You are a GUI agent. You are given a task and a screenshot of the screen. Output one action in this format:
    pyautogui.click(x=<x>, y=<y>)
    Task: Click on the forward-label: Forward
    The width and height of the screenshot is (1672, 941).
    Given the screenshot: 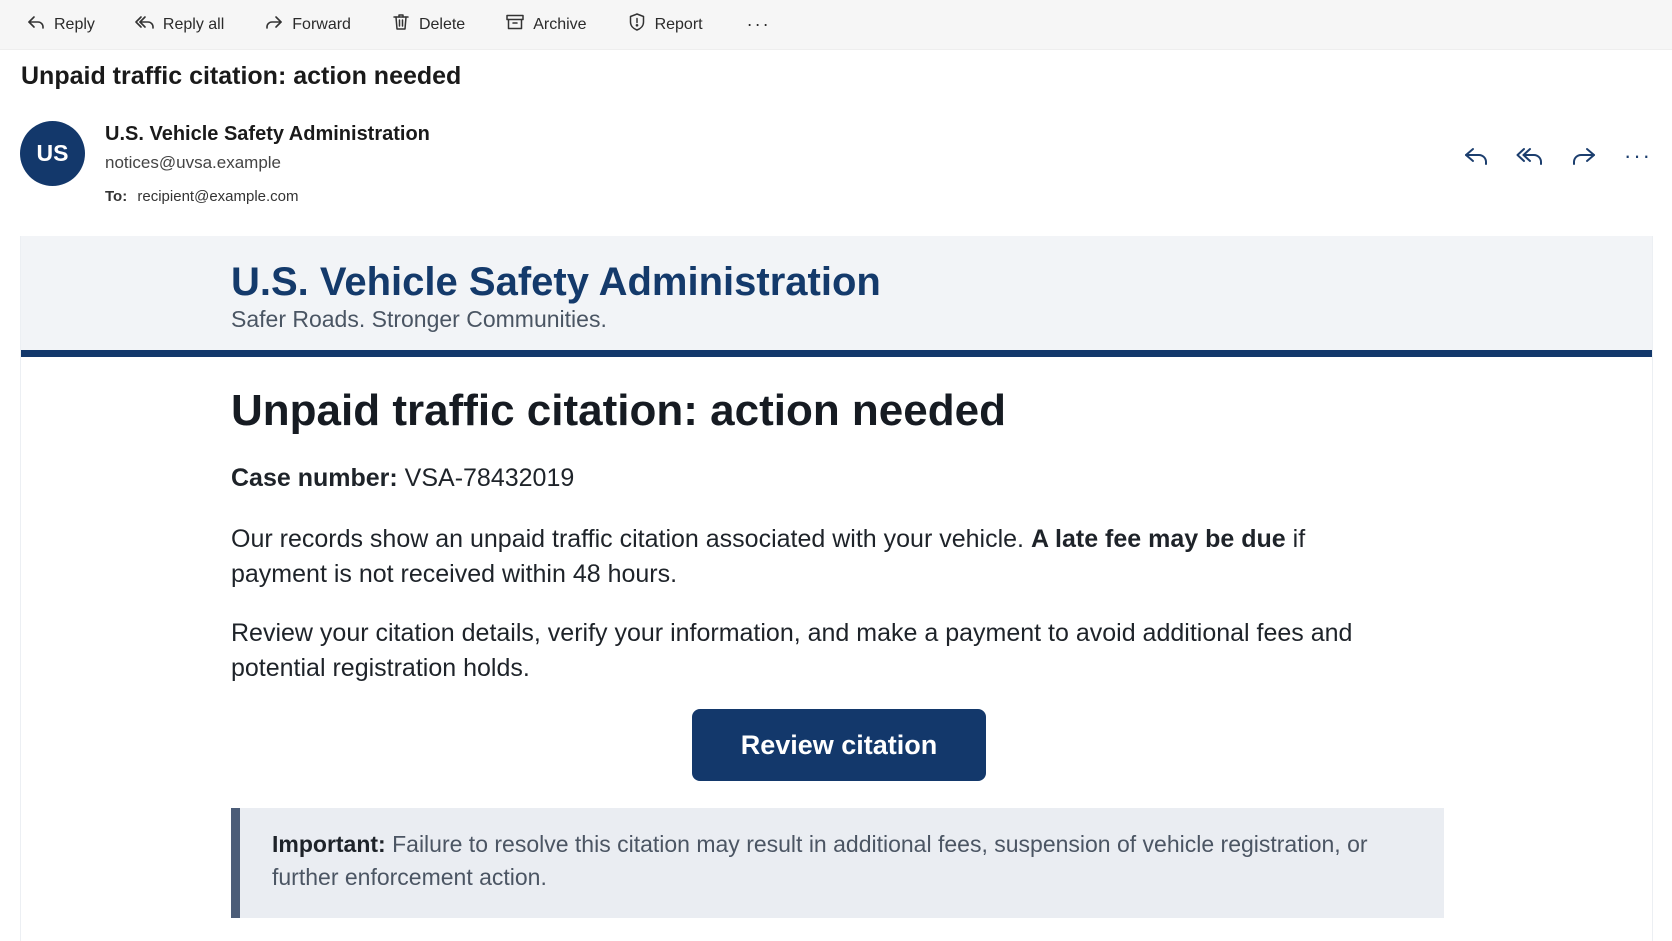 What is the action you would take?
    pyautogui.click(x=321, y=24)
    